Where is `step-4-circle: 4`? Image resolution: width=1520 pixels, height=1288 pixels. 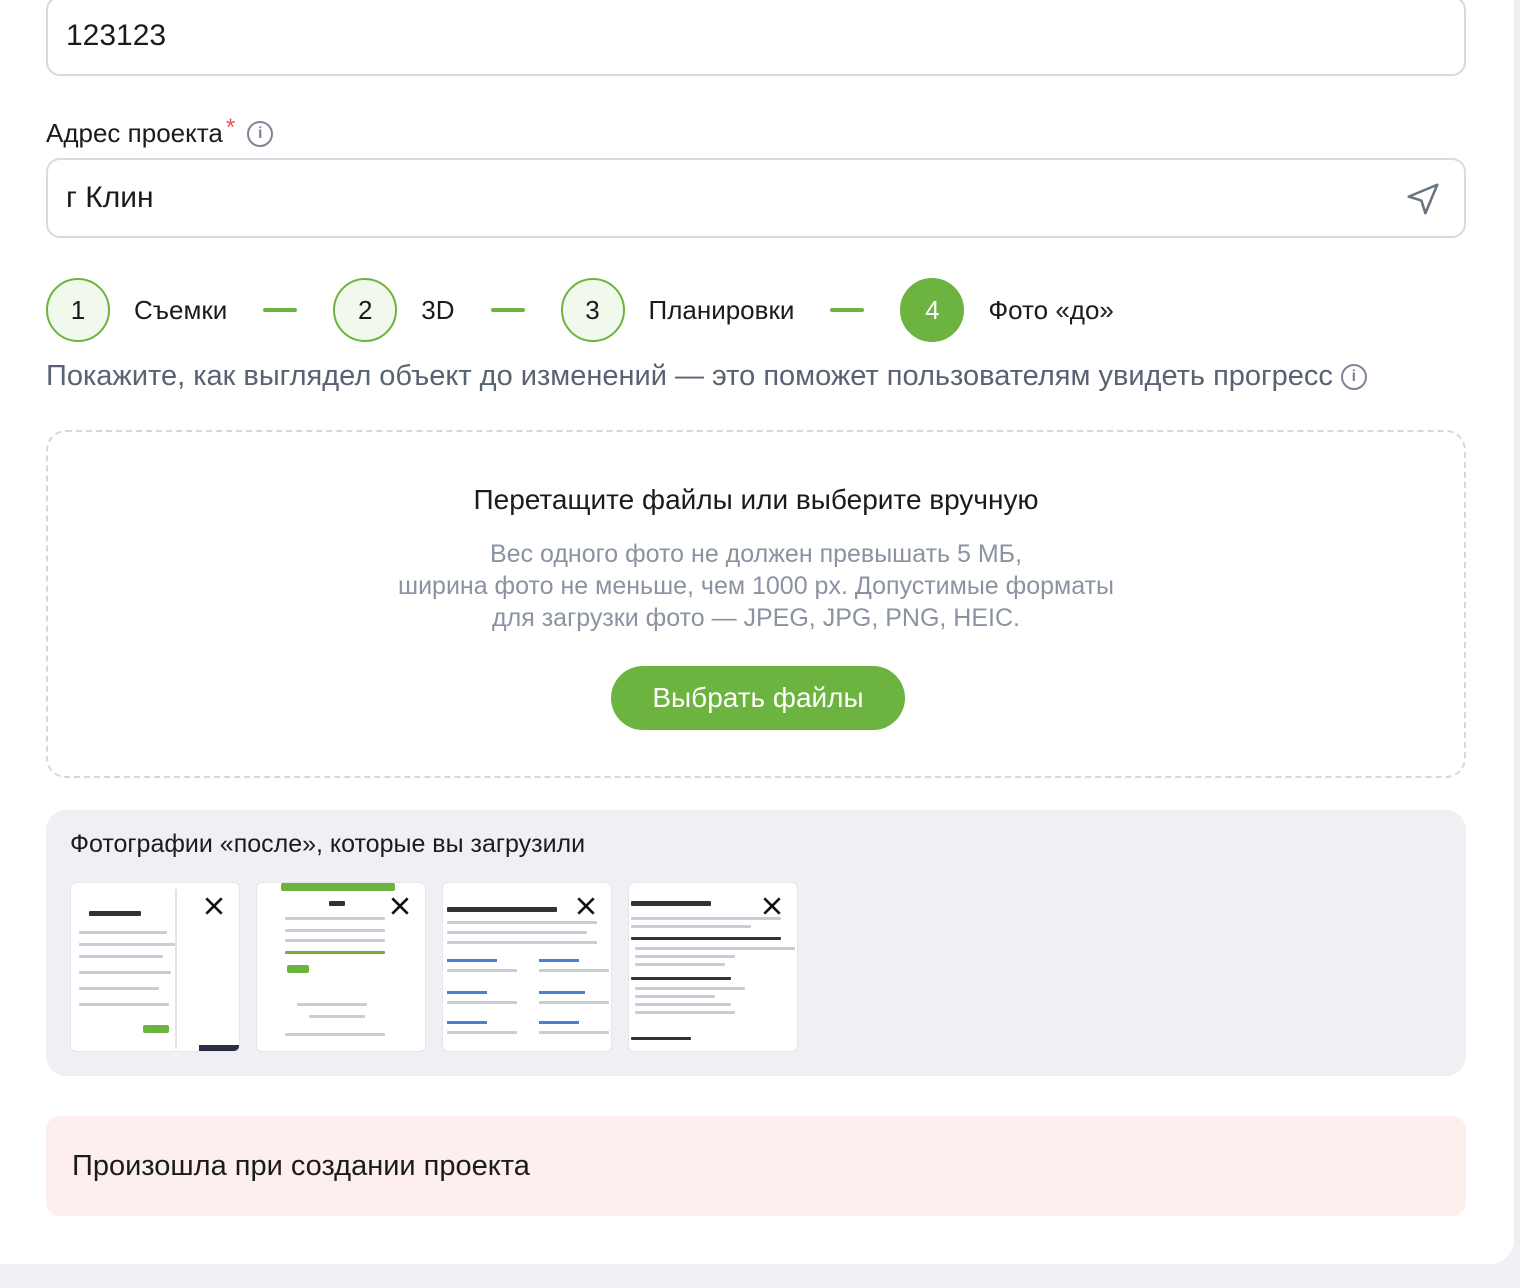 step-4-circle: 4 is located at coordinates (932, 310).